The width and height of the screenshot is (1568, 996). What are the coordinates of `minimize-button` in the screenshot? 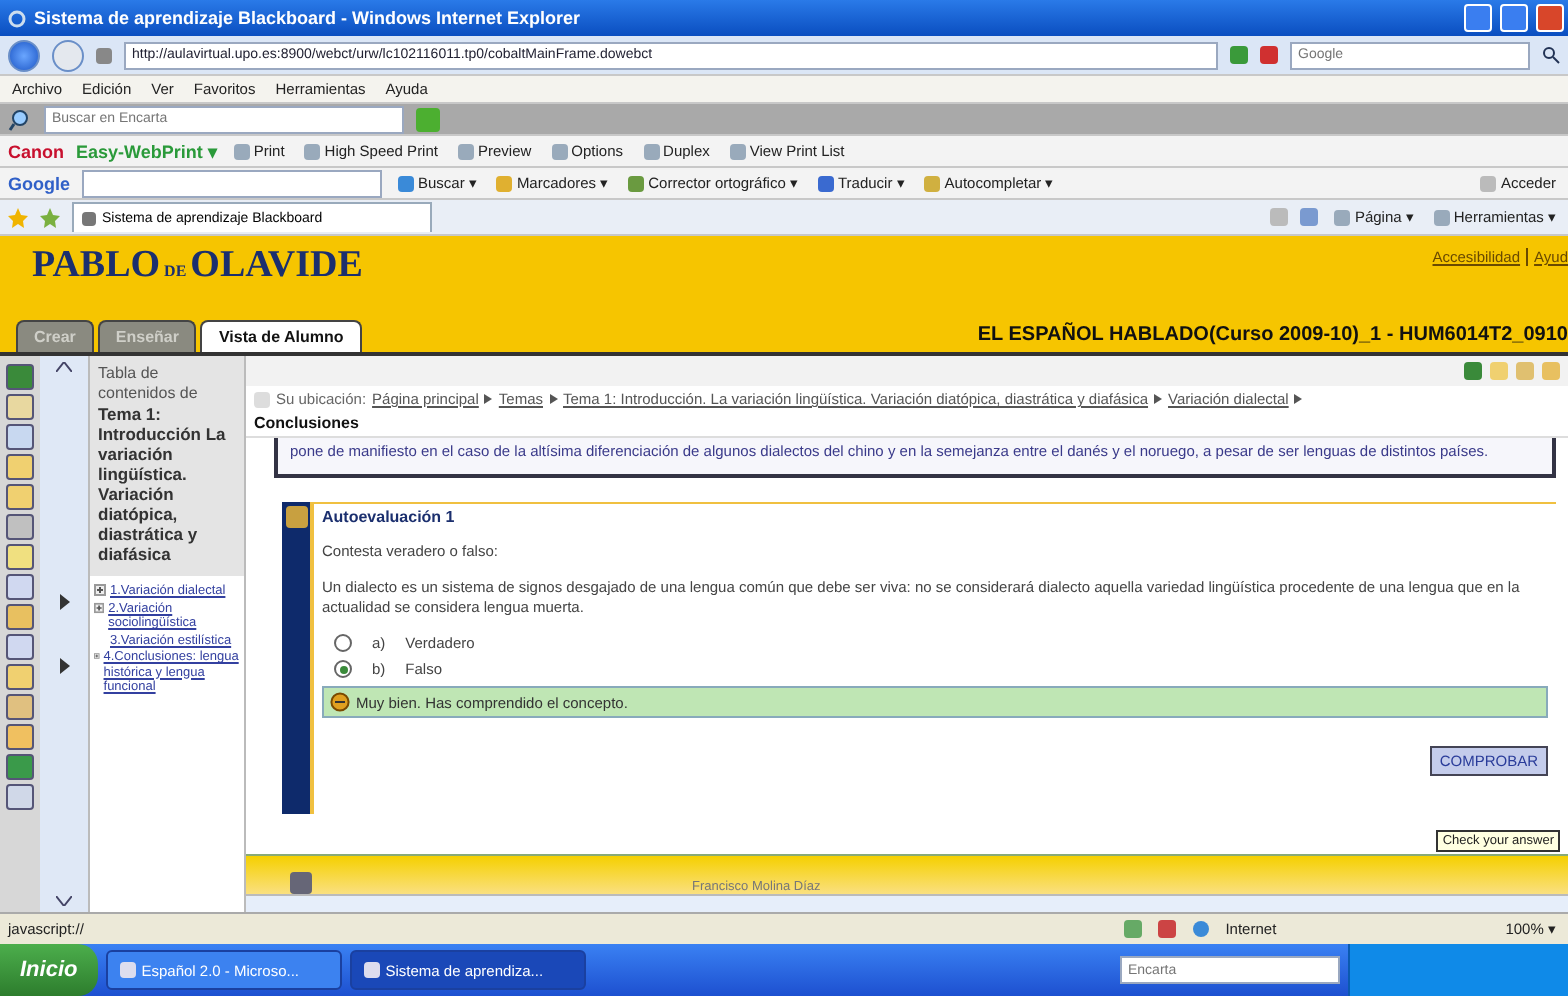 It's located at (1478, 18).